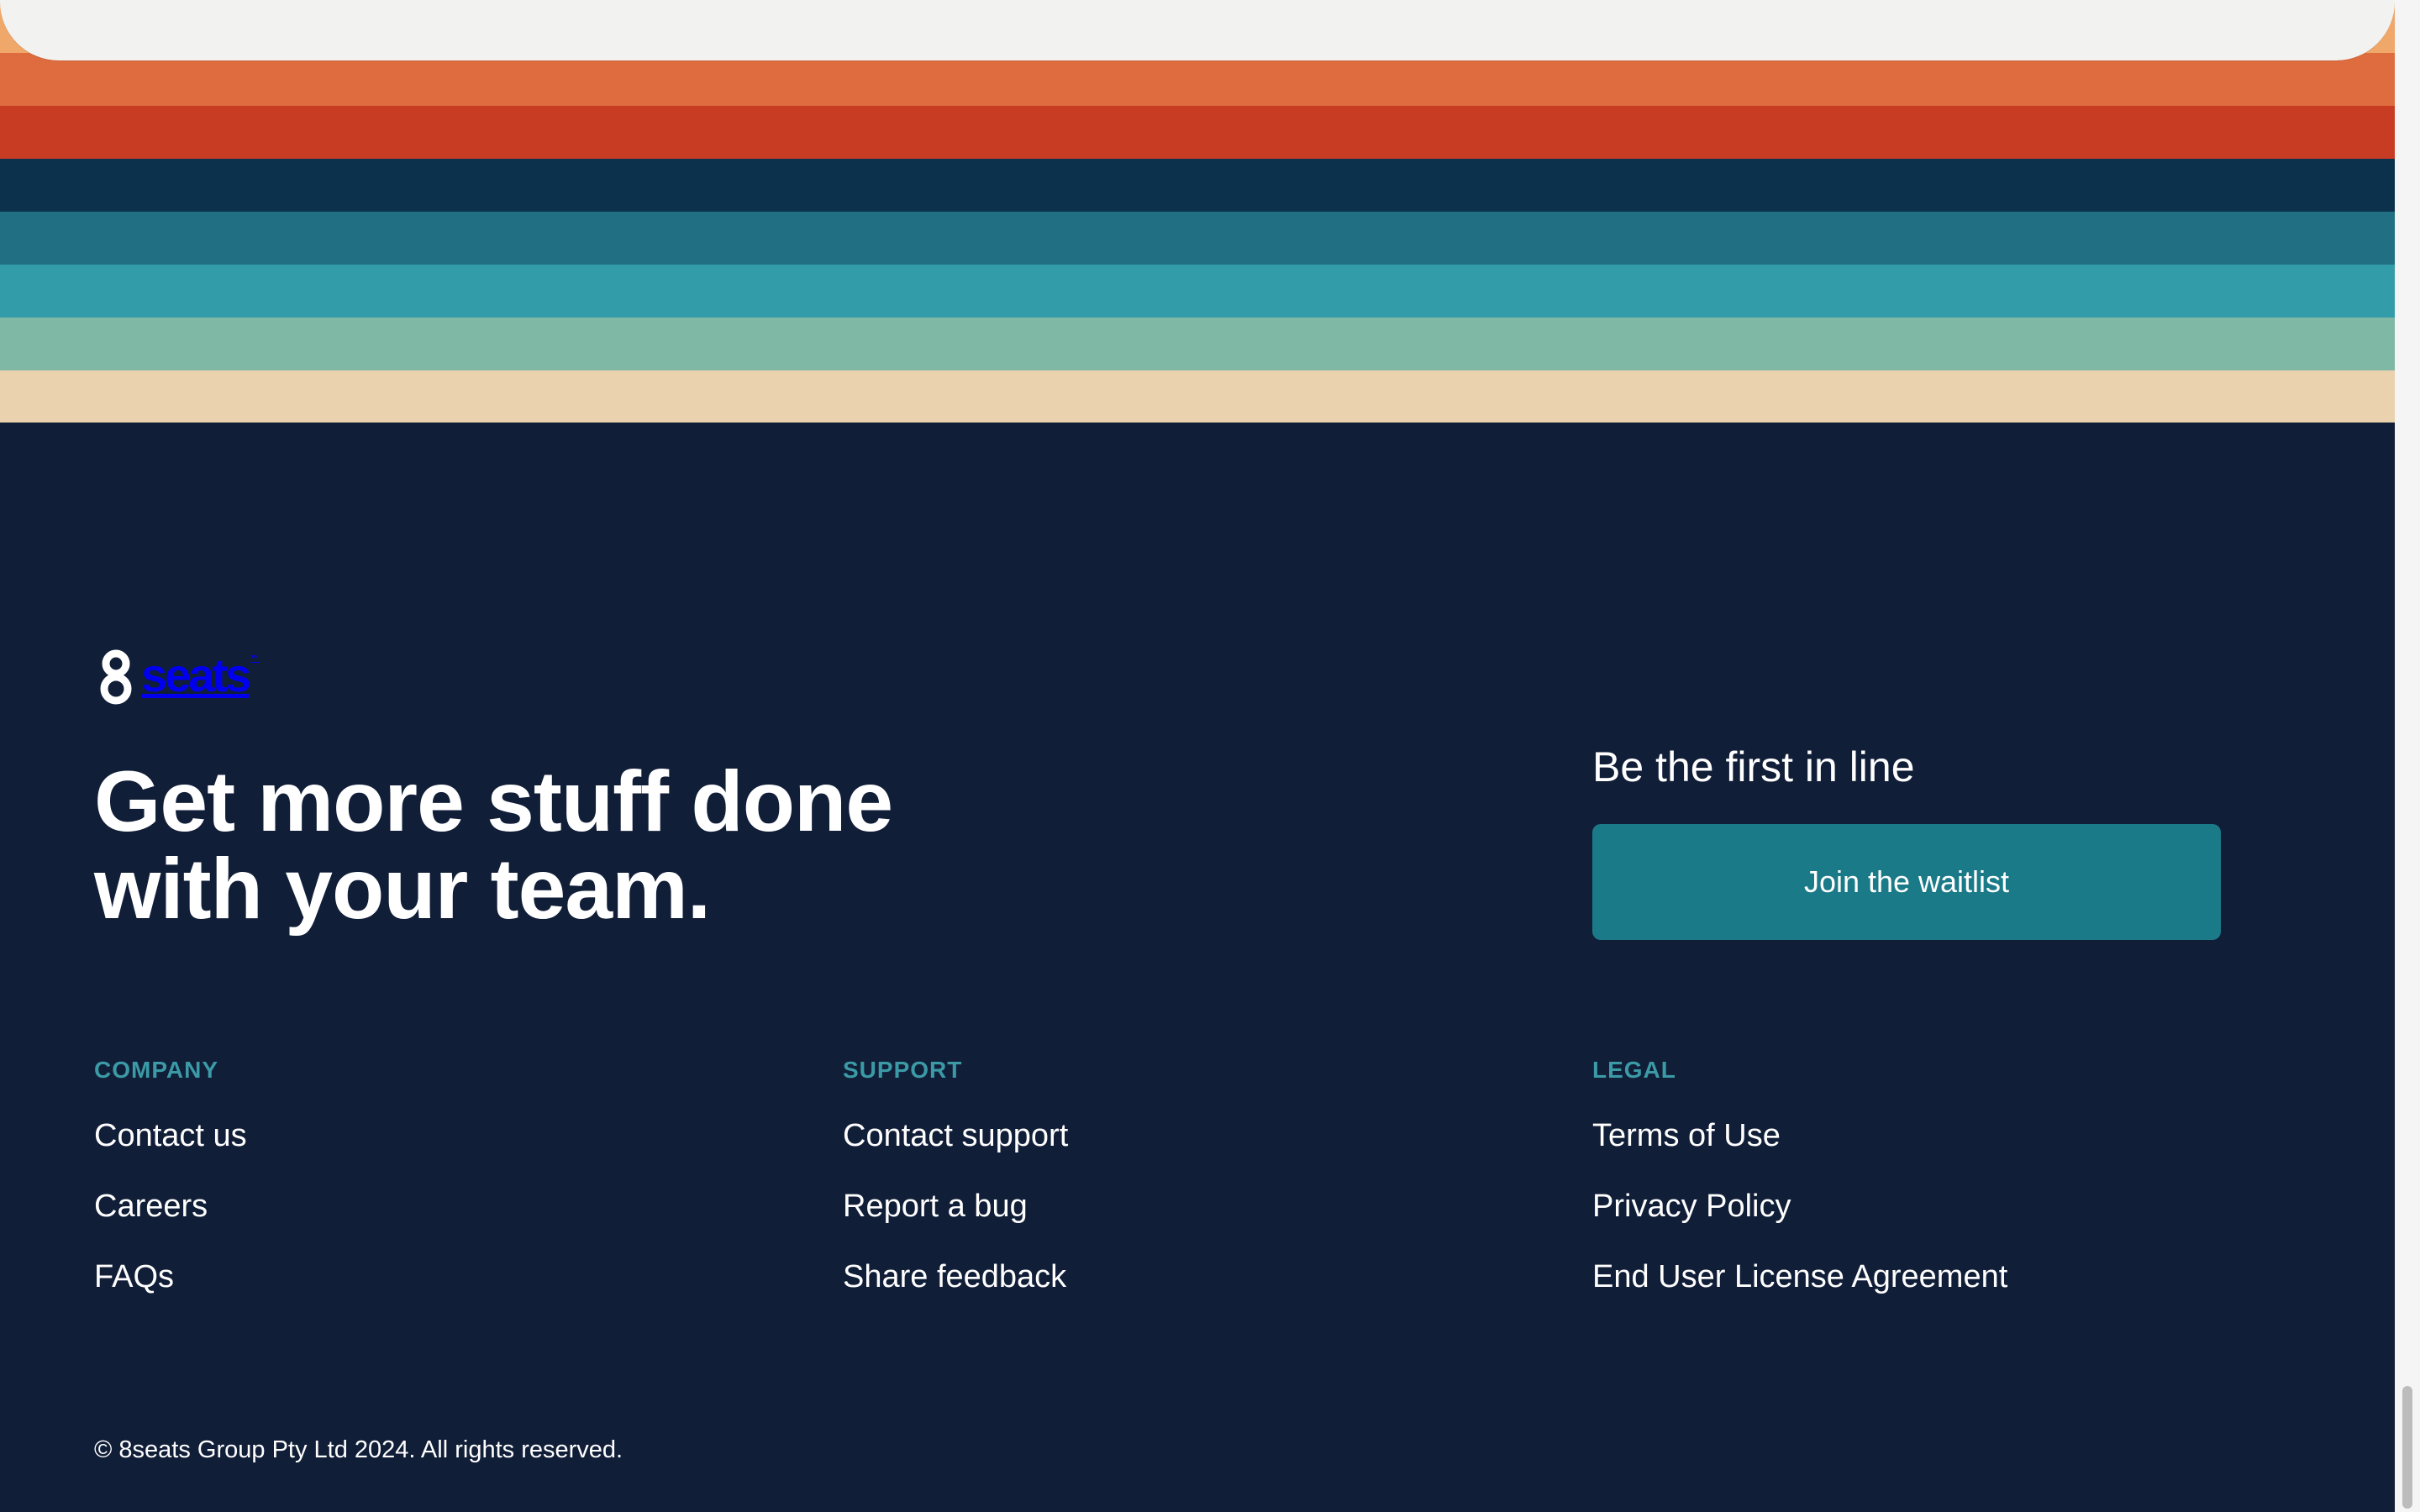  I want to click on contact-us-link: Contact us, so click(170, 1135).